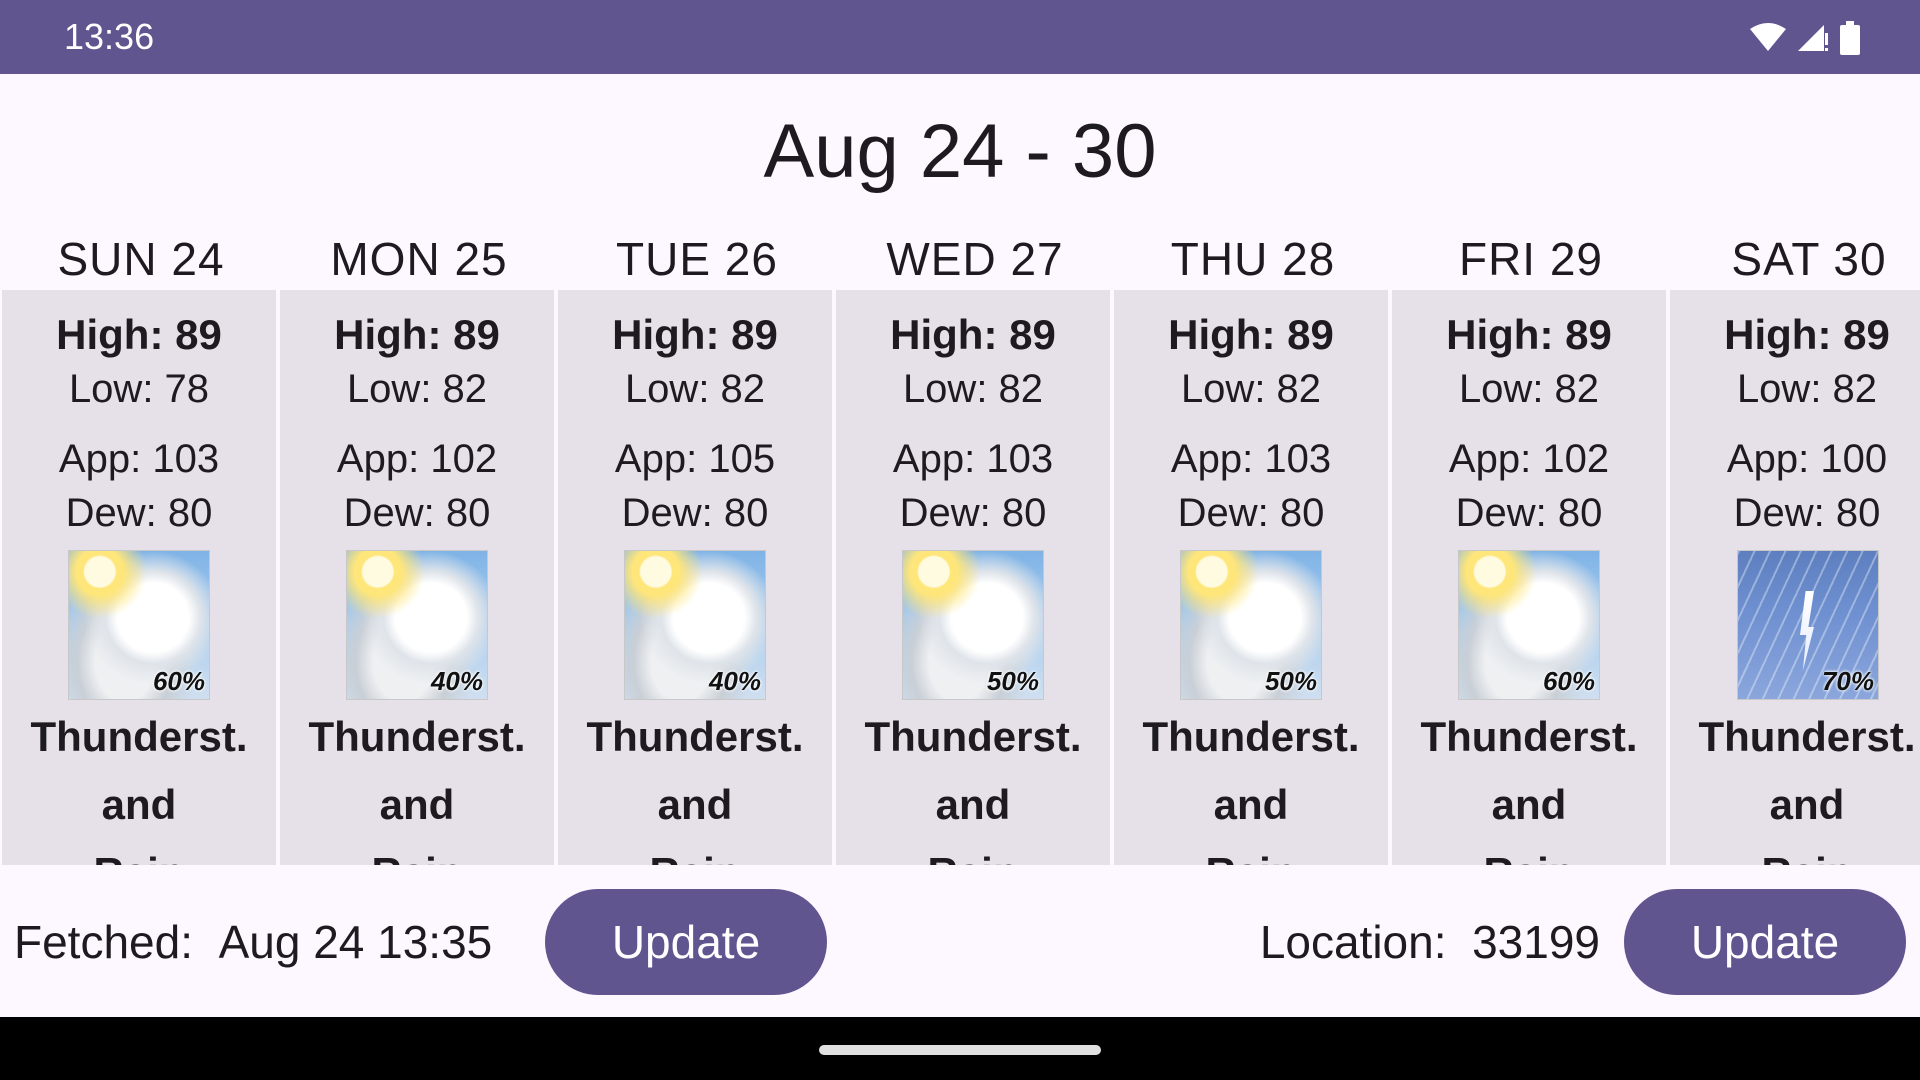 The image size is (1920, 1080). What do you see at coordinates (1531, 259) in the screenshot?
I see `day-header: FRI 29` at bounding box center [1531, 259].